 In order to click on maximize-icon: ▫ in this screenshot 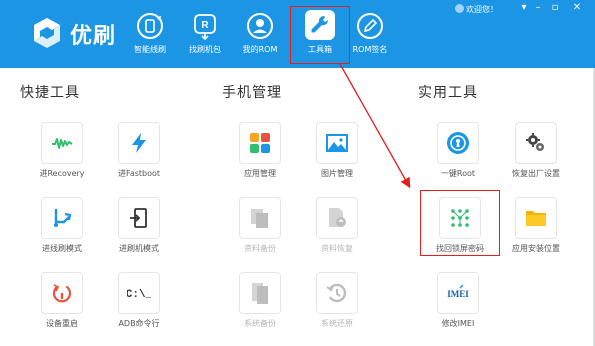, I will do `click(555, 8)`.